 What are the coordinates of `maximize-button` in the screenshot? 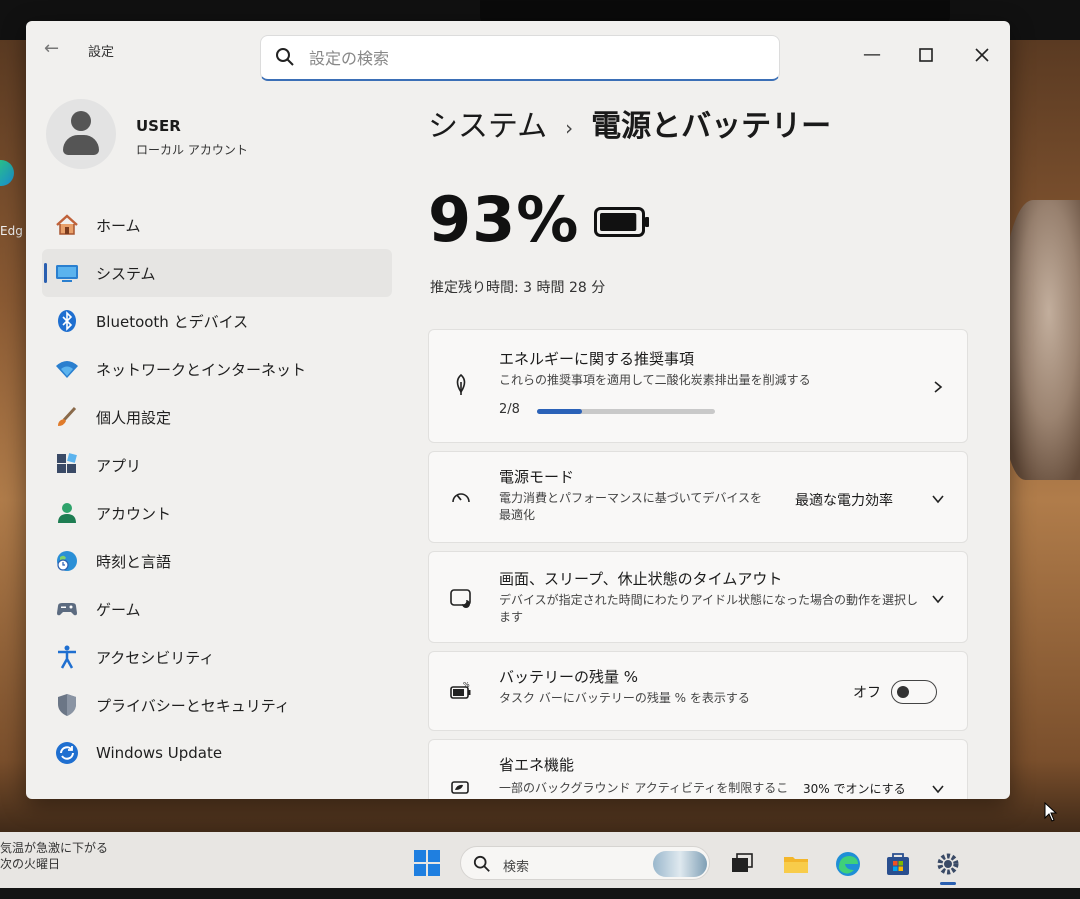 It's located at (926, 55).